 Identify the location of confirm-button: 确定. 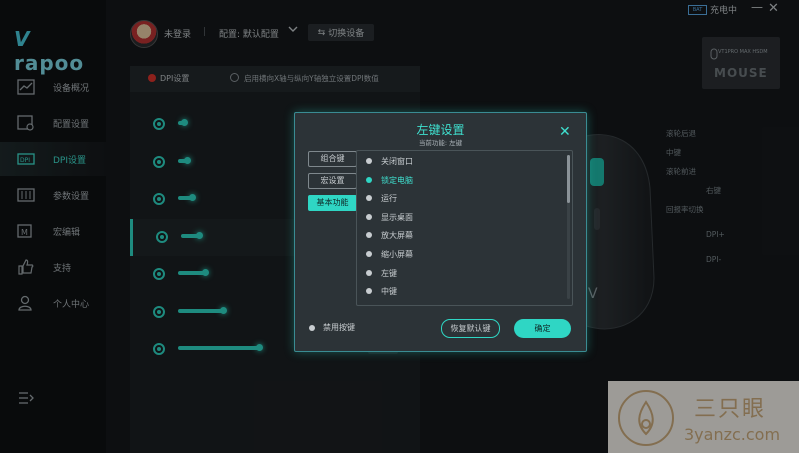
(542, 328).